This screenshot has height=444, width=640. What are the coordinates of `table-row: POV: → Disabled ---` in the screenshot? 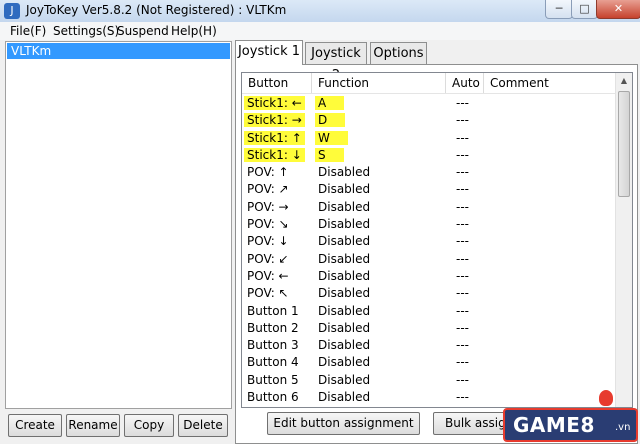 It's located at (428, 207).